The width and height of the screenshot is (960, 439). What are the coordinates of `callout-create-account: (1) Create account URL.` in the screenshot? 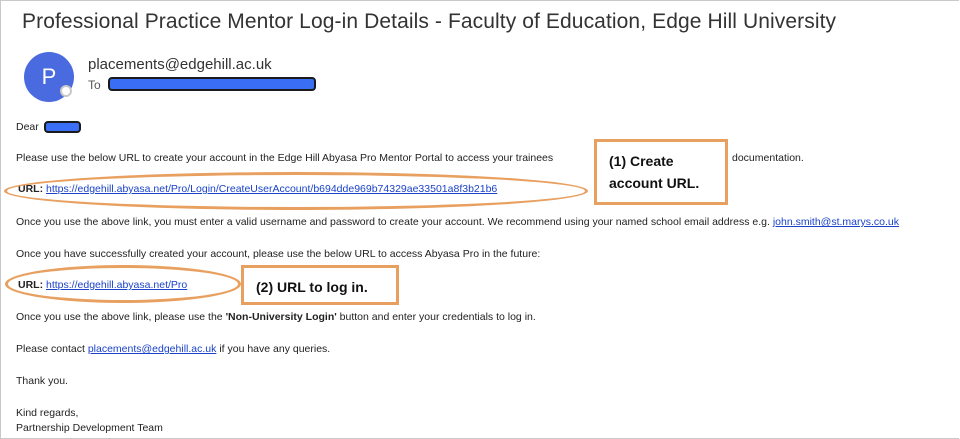 It's located at (661, 172).